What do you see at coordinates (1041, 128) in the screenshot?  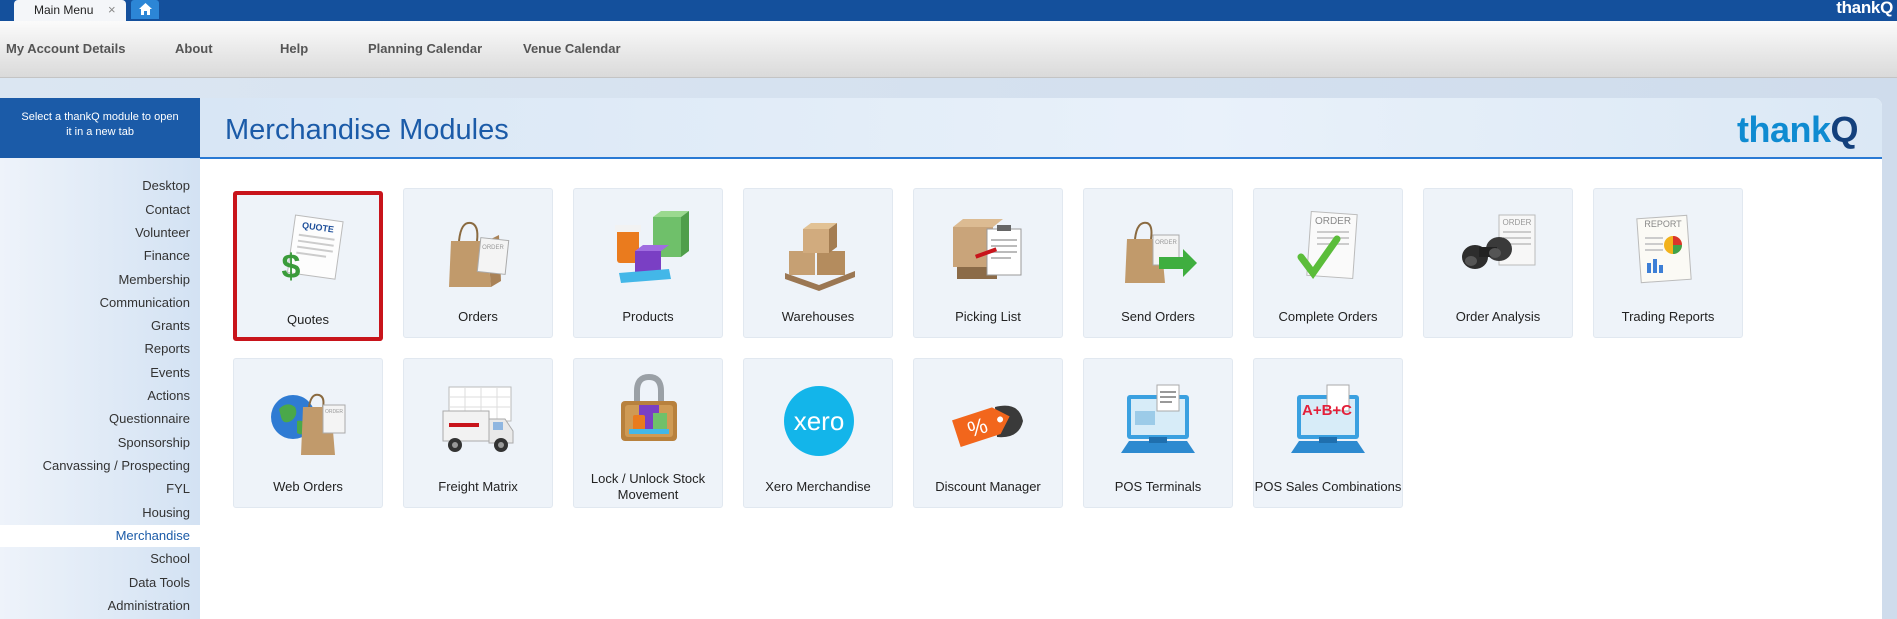 I see `panel-header: Merchandise Modules thankQ` at bounding box center [1041, 128].